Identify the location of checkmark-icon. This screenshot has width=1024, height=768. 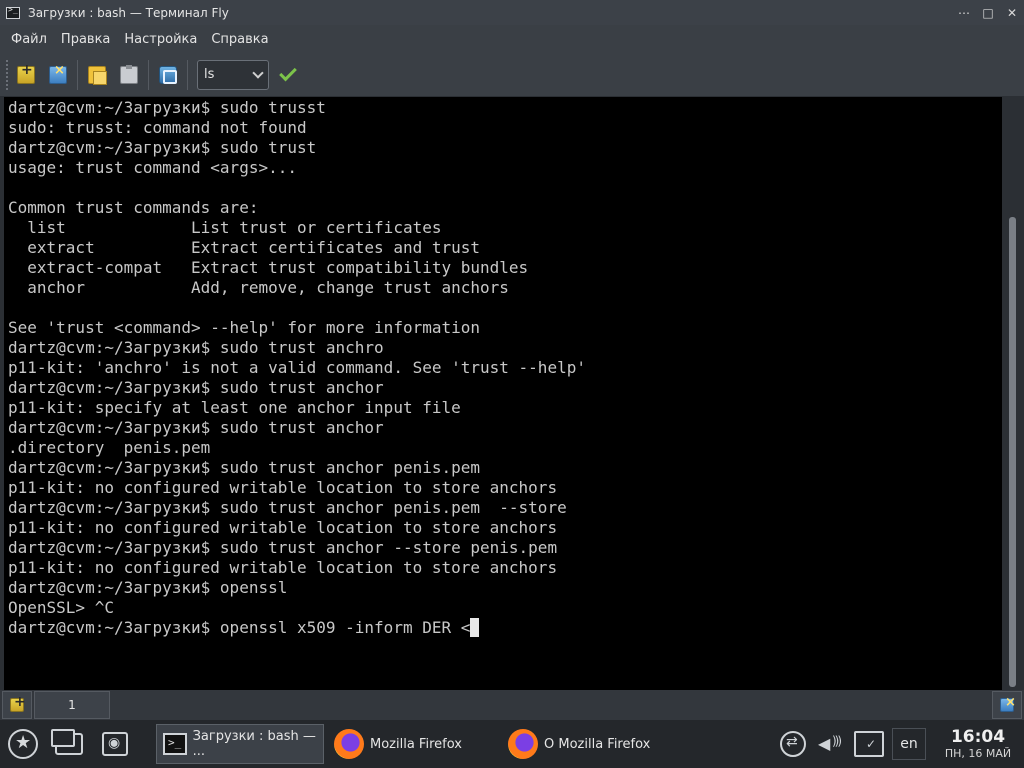
(288, 72).